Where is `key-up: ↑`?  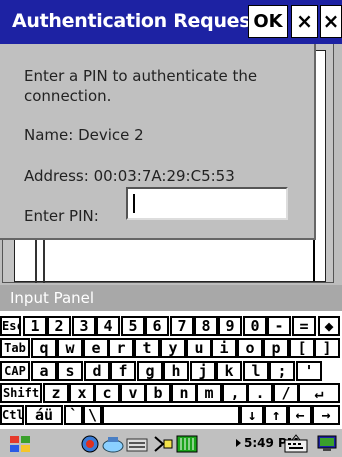 key-up: ↑ is located at coordinates (276, 415).